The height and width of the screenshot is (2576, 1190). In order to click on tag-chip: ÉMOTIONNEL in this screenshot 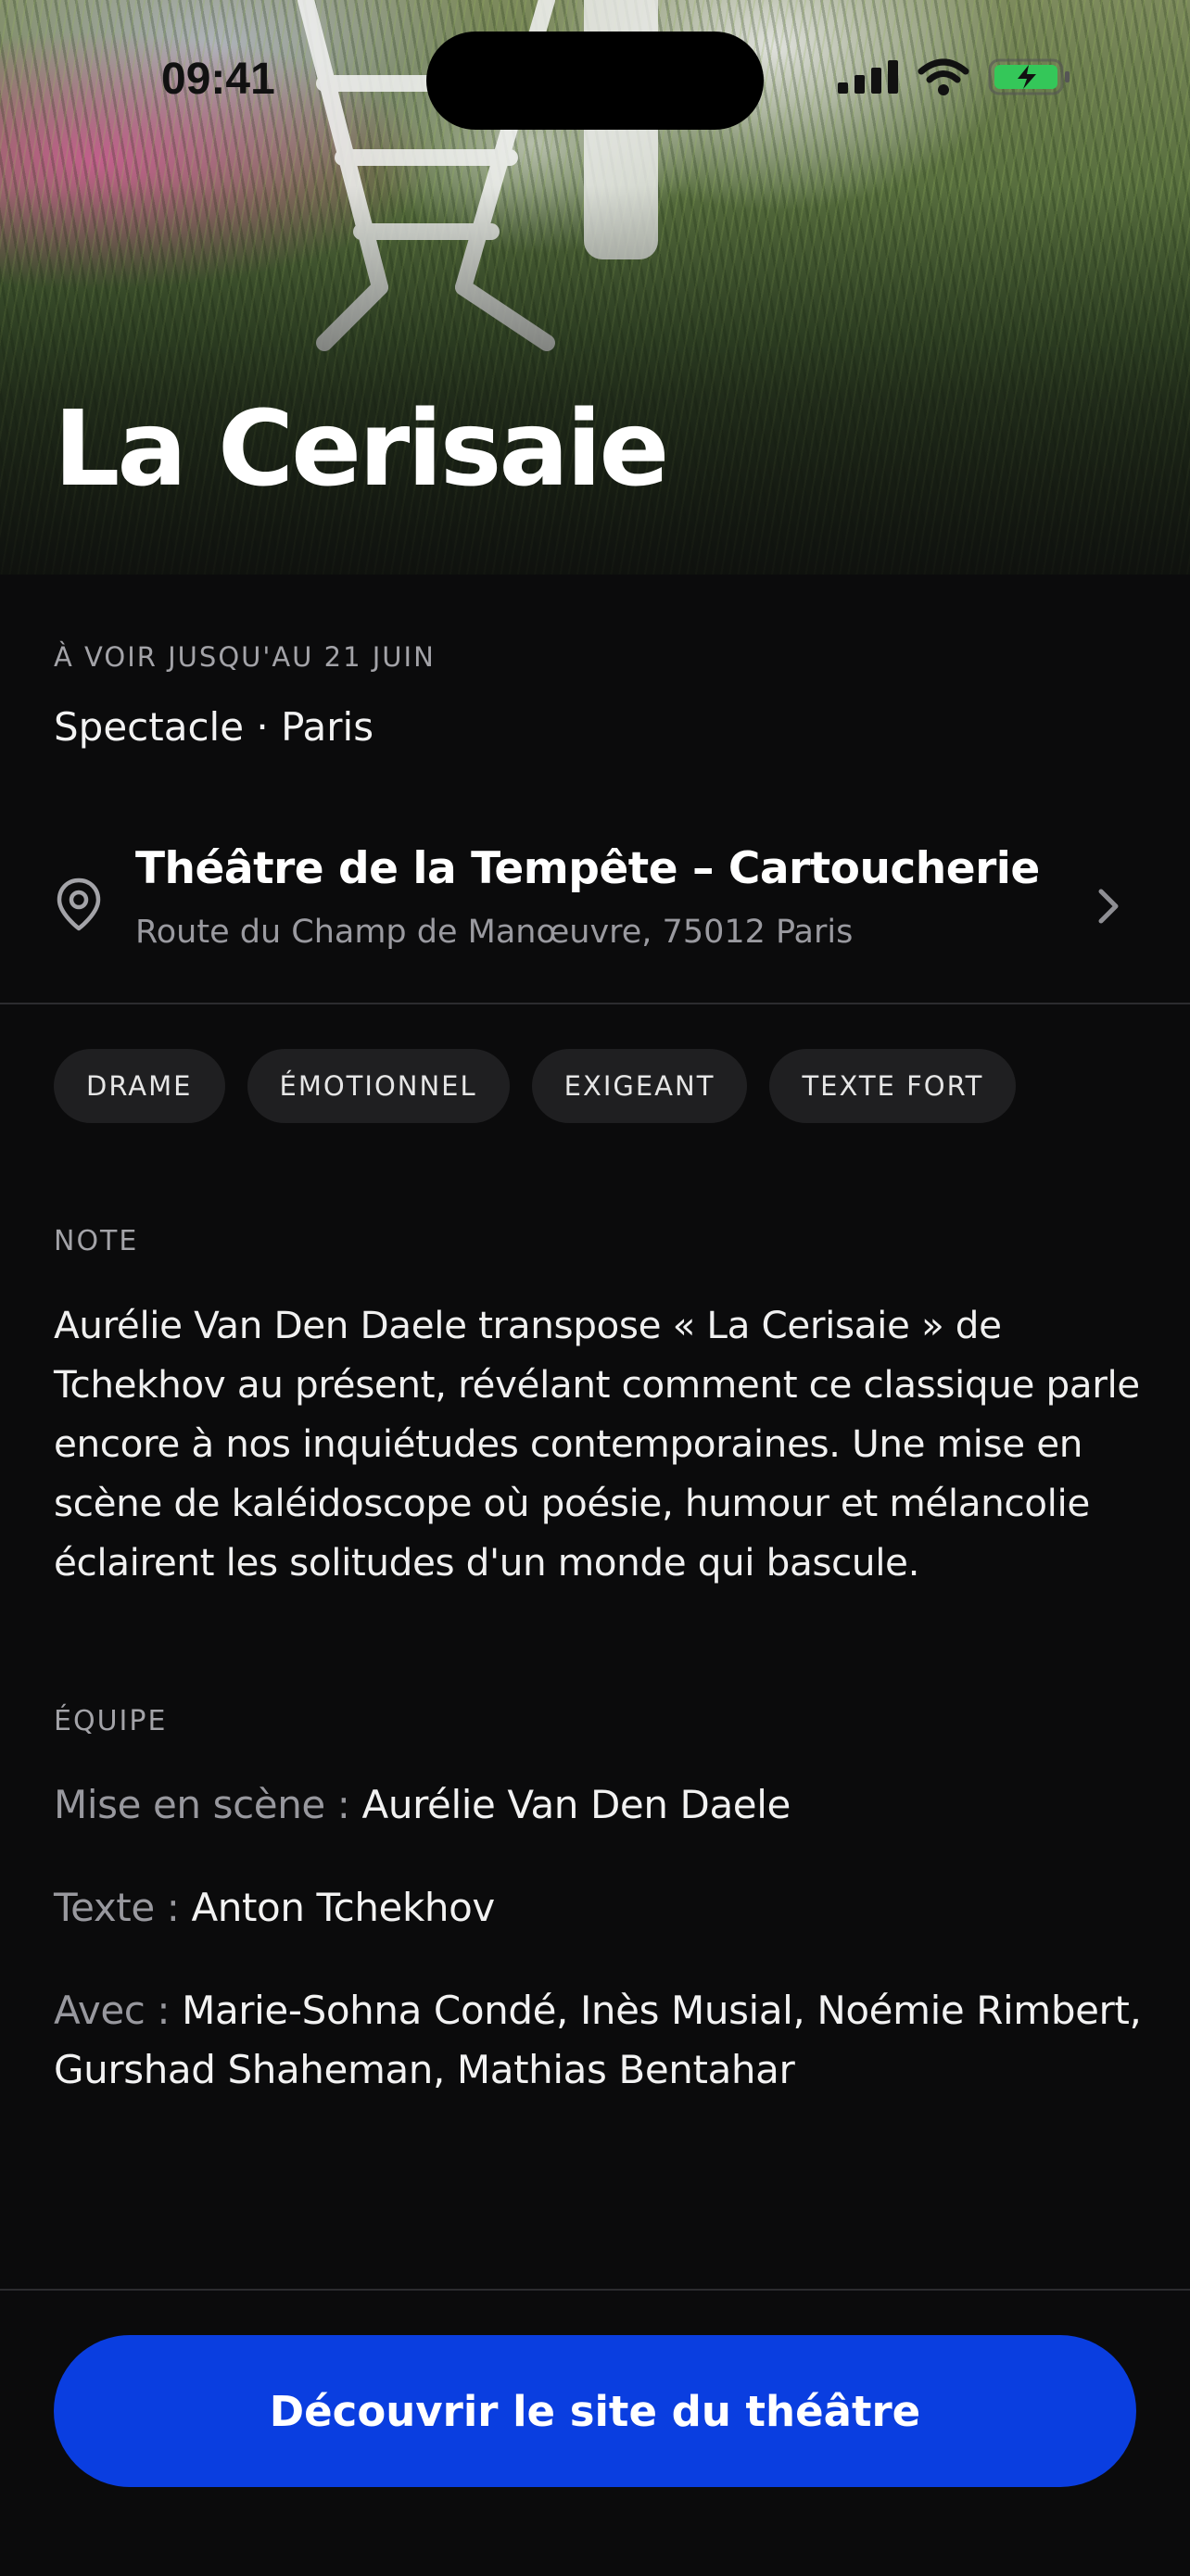, I will do `click(378, 1086)`.